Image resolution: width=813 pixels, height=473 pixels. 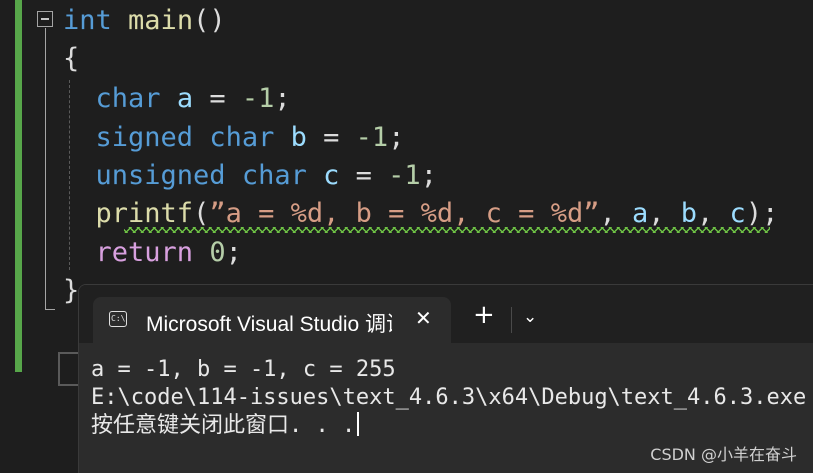 I want to click on output-line-1: a = -1, b = -1, c = 255, so click(x=243, y=369).